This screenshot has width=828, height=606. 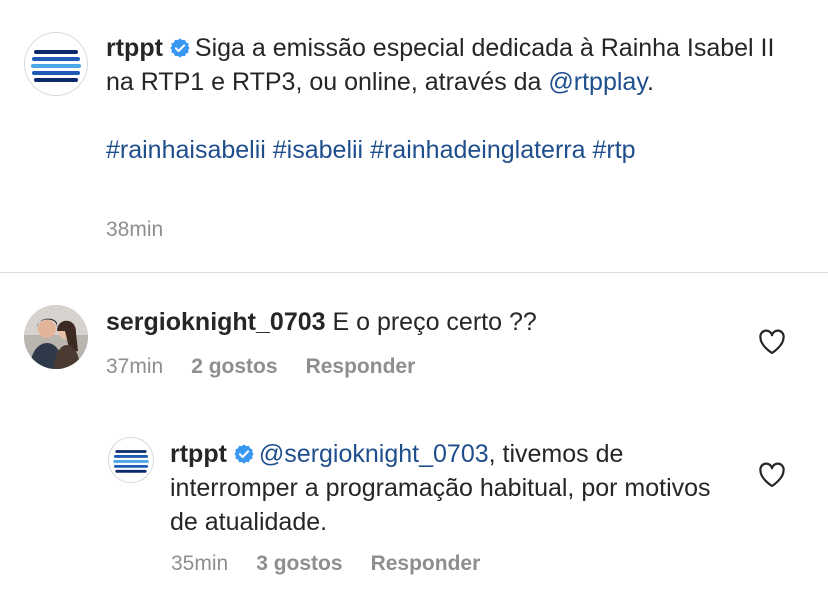 I want to click on comment-body: E o preço certo ??, so click(x=434, y=322).